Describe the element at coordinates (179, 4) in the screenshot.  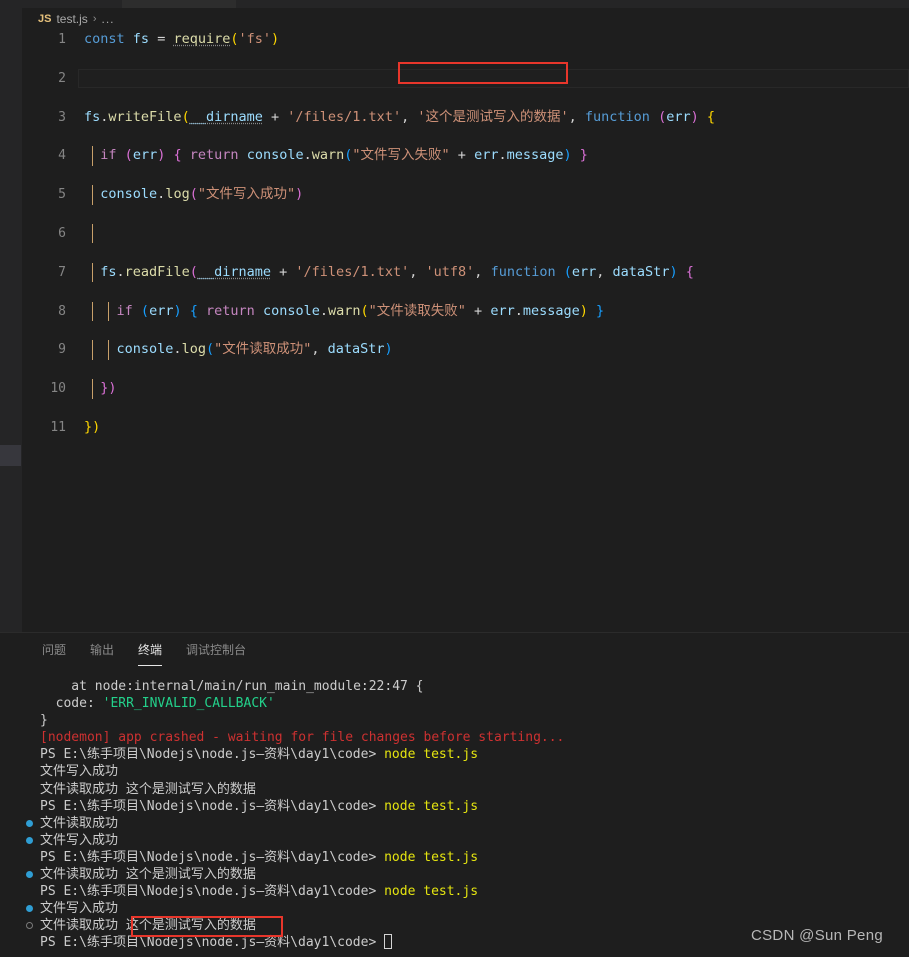
I see `editor-tab-test-js` at that location.